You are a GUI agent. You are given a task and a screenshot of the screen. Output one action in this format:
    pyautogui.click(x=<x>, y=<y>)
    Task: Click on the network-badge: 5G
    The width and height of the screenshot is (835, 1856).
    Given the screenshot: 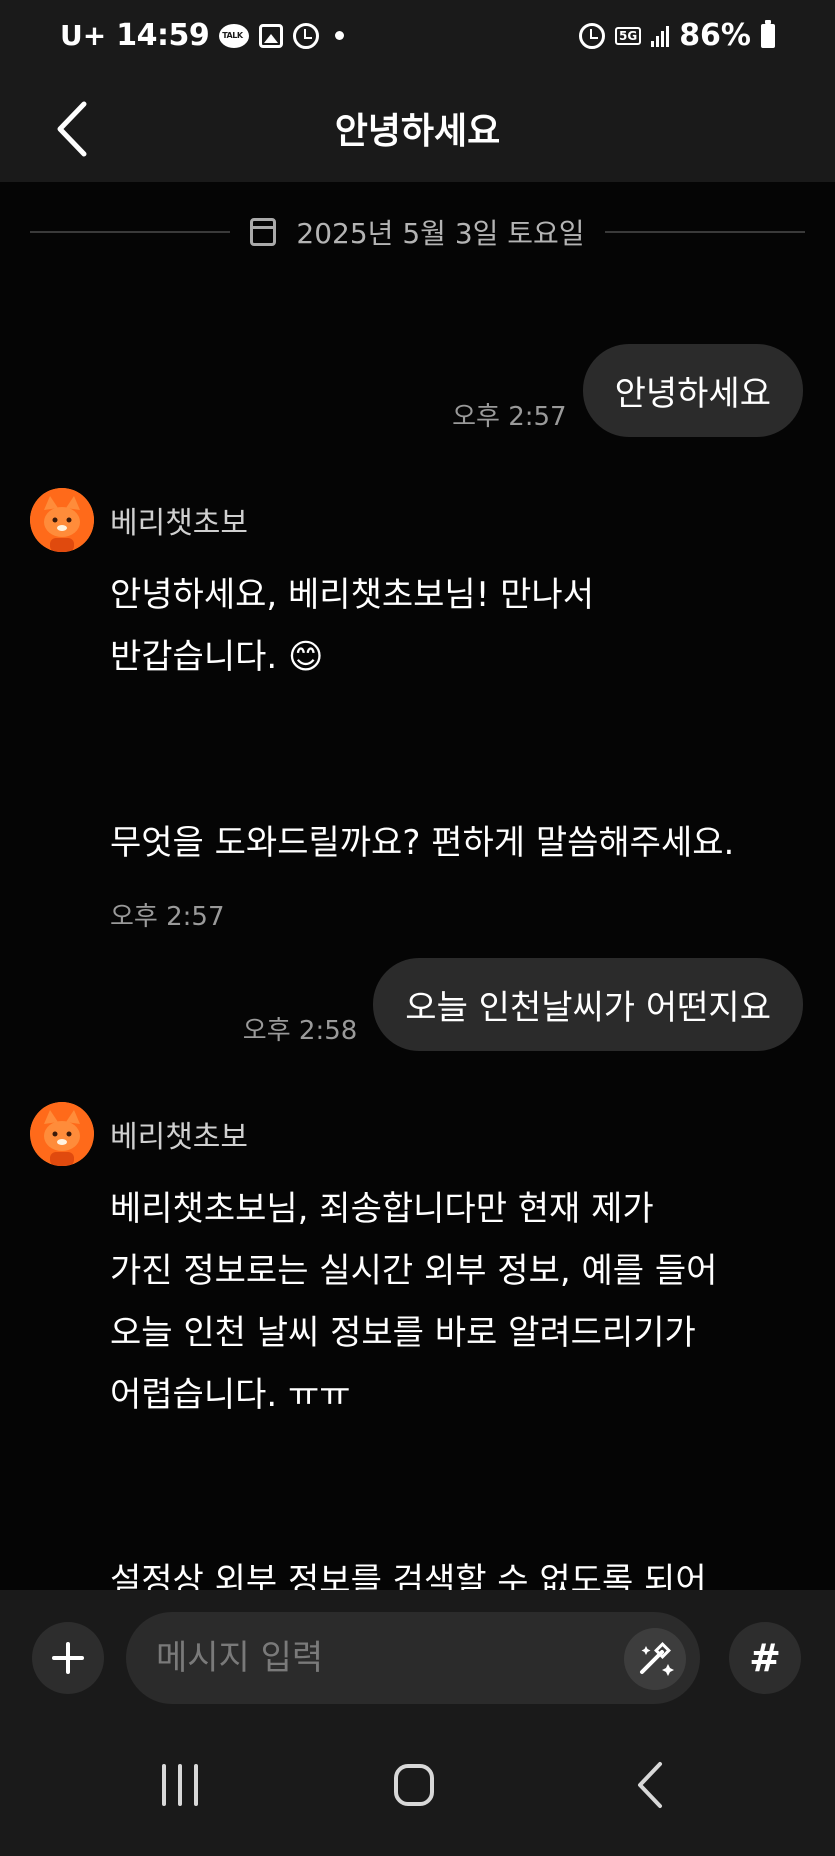 What is the action you would take?
    pyautogui.click(x=628, y=35)
    